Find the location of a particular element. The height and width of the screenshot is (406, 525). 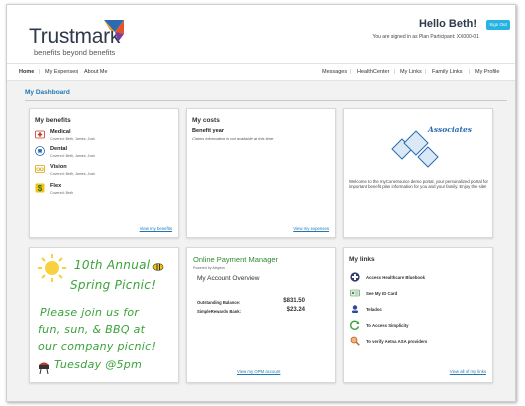

sign-out-button: Sign Out is located at coordinates (498, 25).